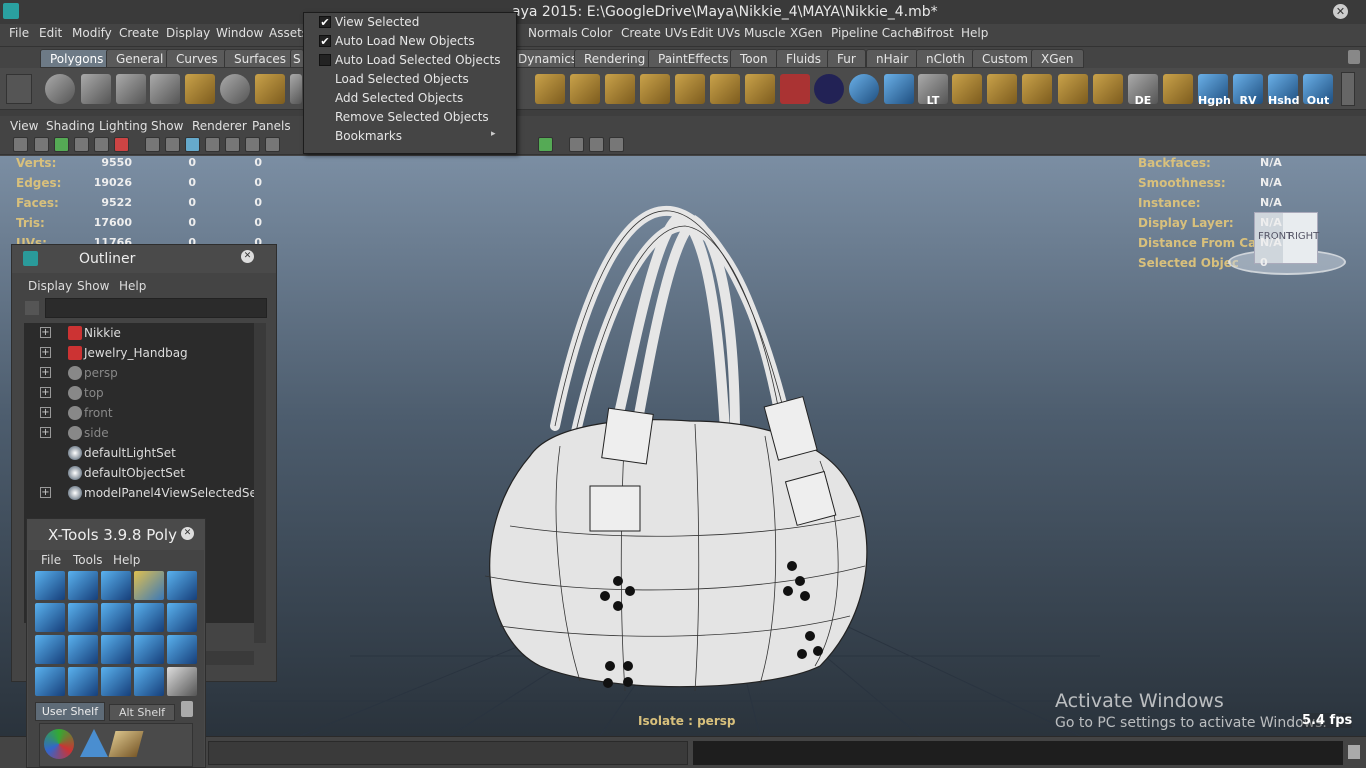 This screenshot has width=1366, height=768. Describe the element at coordinates (165, 89) in the screenshot. I see `poly-cone-icon` at that location.